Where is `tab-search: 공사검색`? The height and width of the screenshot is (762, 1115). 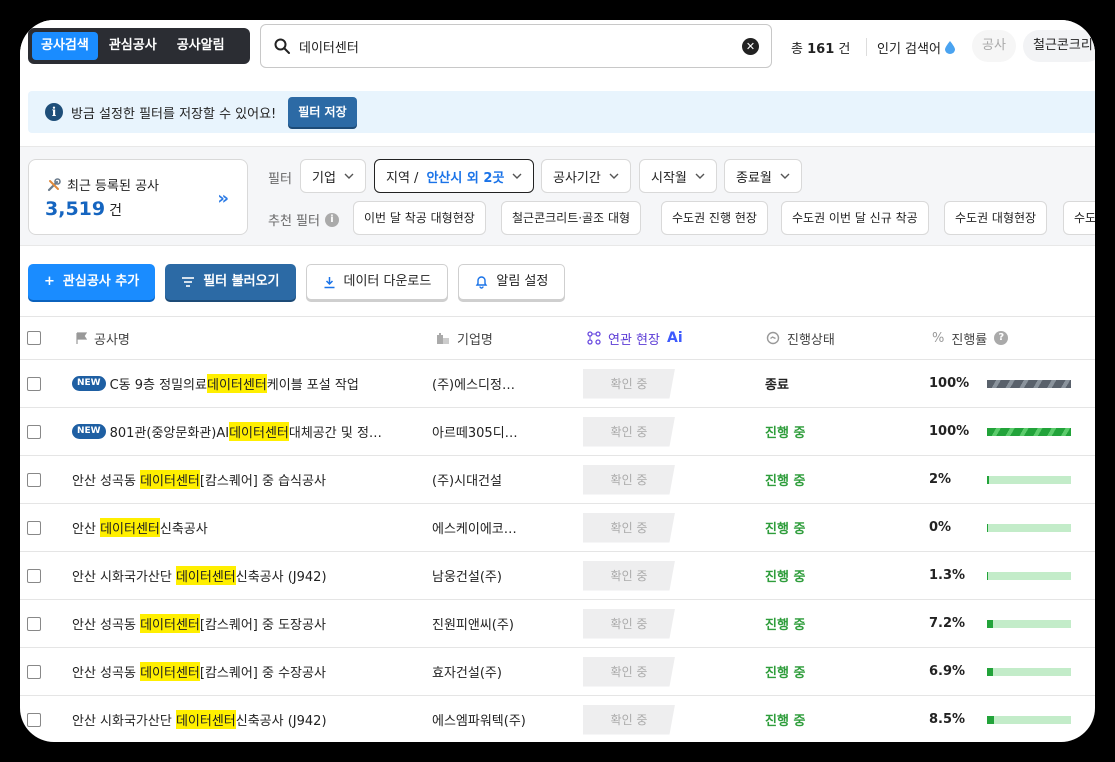 tab-search: 공사검색 is located at coordinates (65, 46).